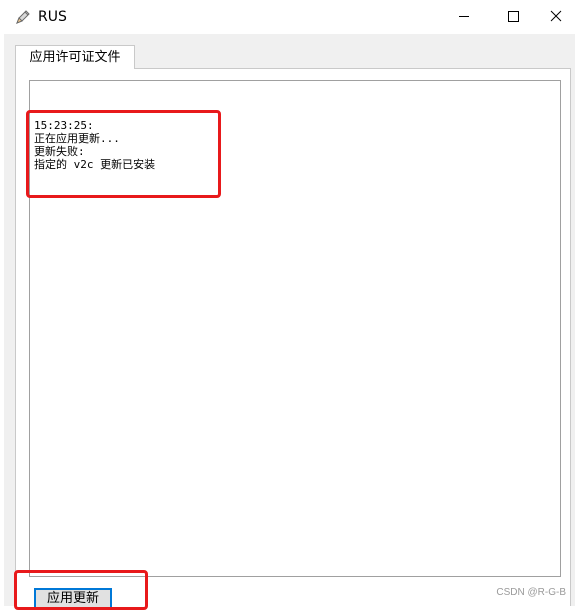  Describe the element at coordinates (289, 17) in the screenshot. I see `title-bar: RUS` at that location.